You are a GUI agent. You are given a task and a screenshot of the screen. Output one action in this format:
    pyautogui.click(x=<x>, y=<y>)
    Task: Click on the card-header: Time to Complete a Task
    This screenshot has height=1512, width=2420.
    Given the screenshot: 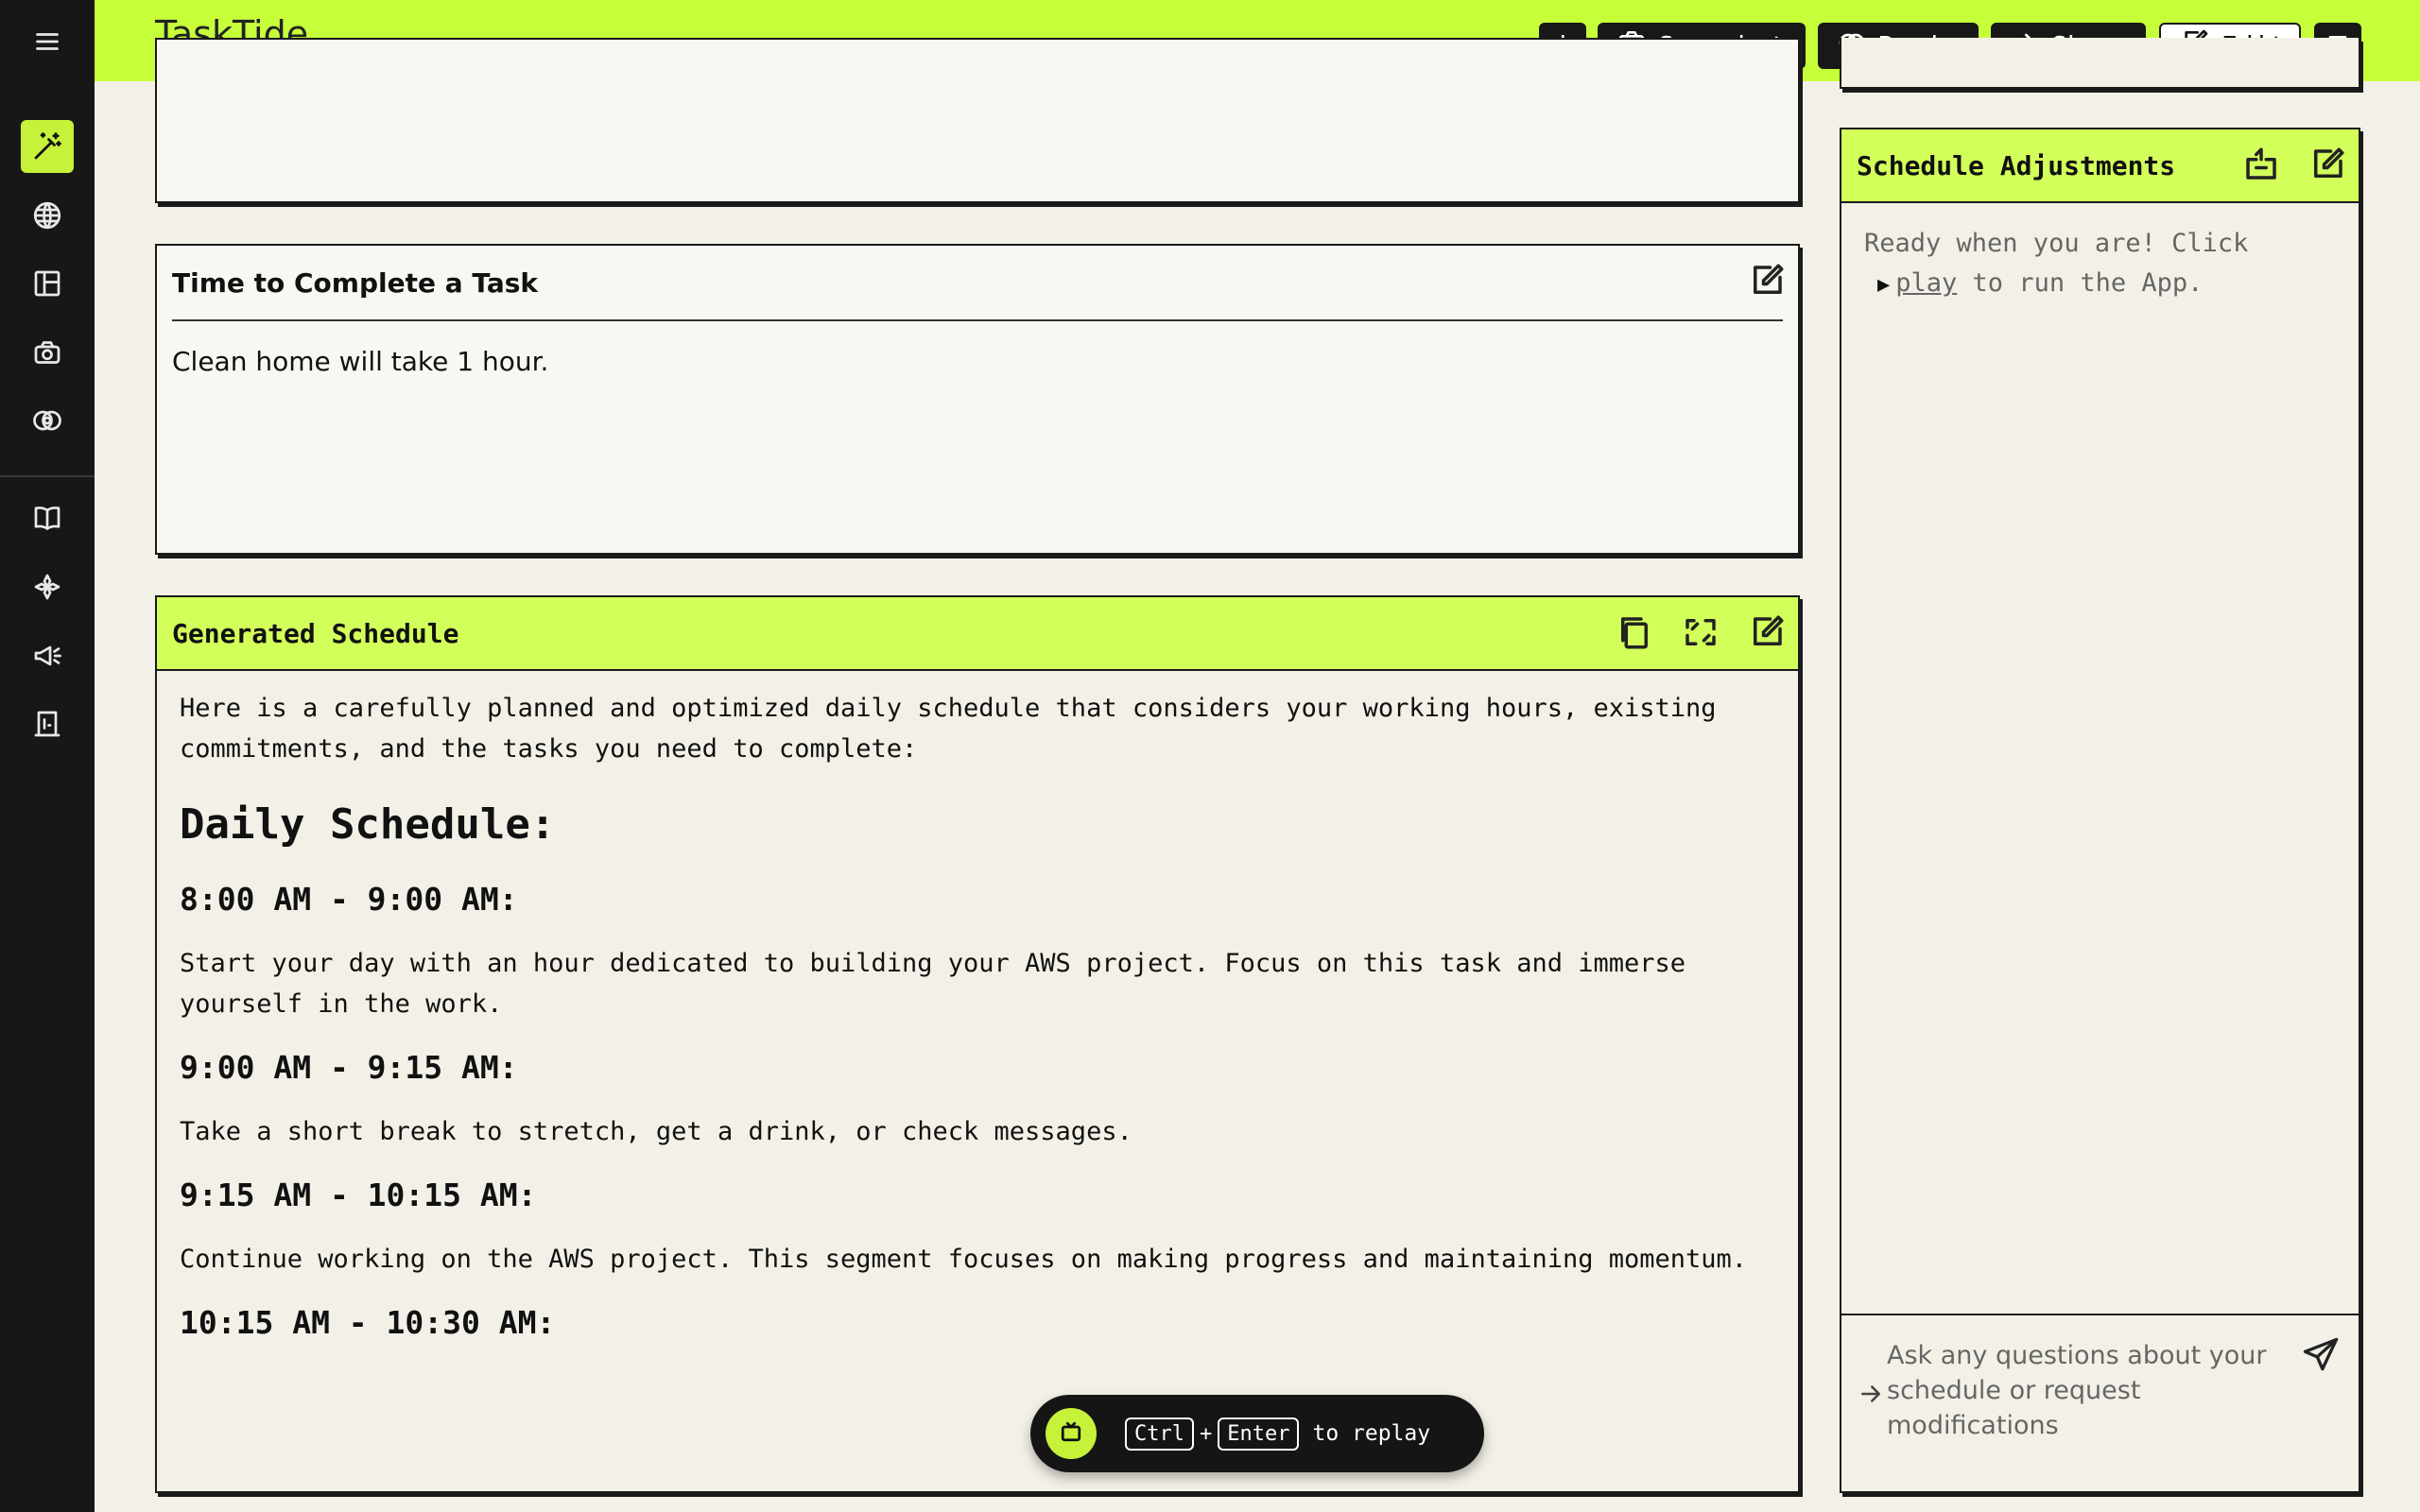 What is the action you would take?
    pyautogui.click(x=977, y=282)
    